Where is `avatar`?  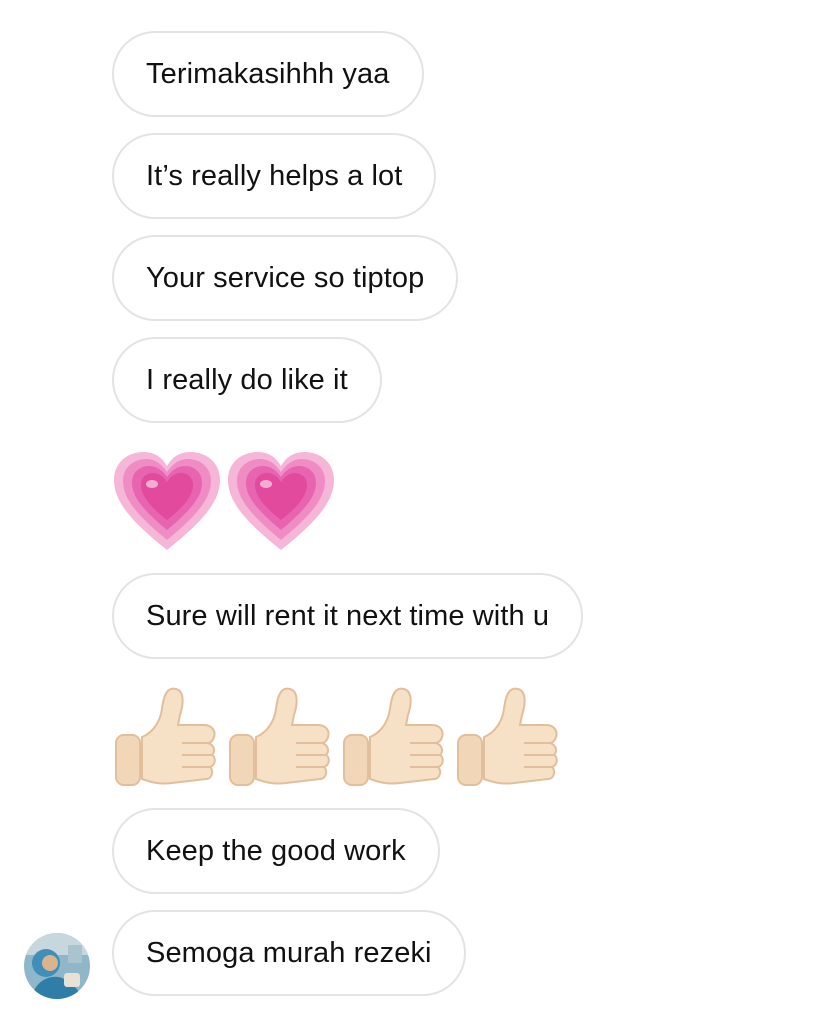
avatar is located at coordinates (57, 966).